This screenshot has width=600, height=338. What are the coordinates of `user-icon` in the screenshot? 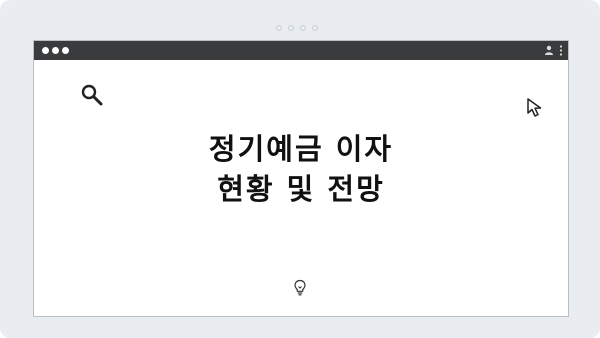 It's located at (549, 50).